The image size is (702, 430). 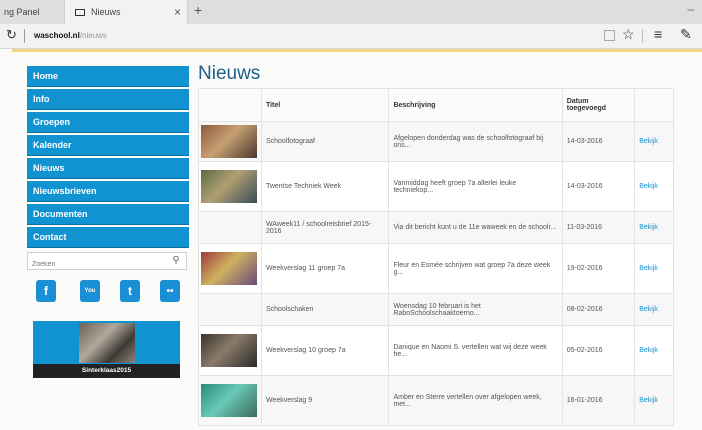 I want to click on address-path: /nieuws, so click(x=93, y=35).